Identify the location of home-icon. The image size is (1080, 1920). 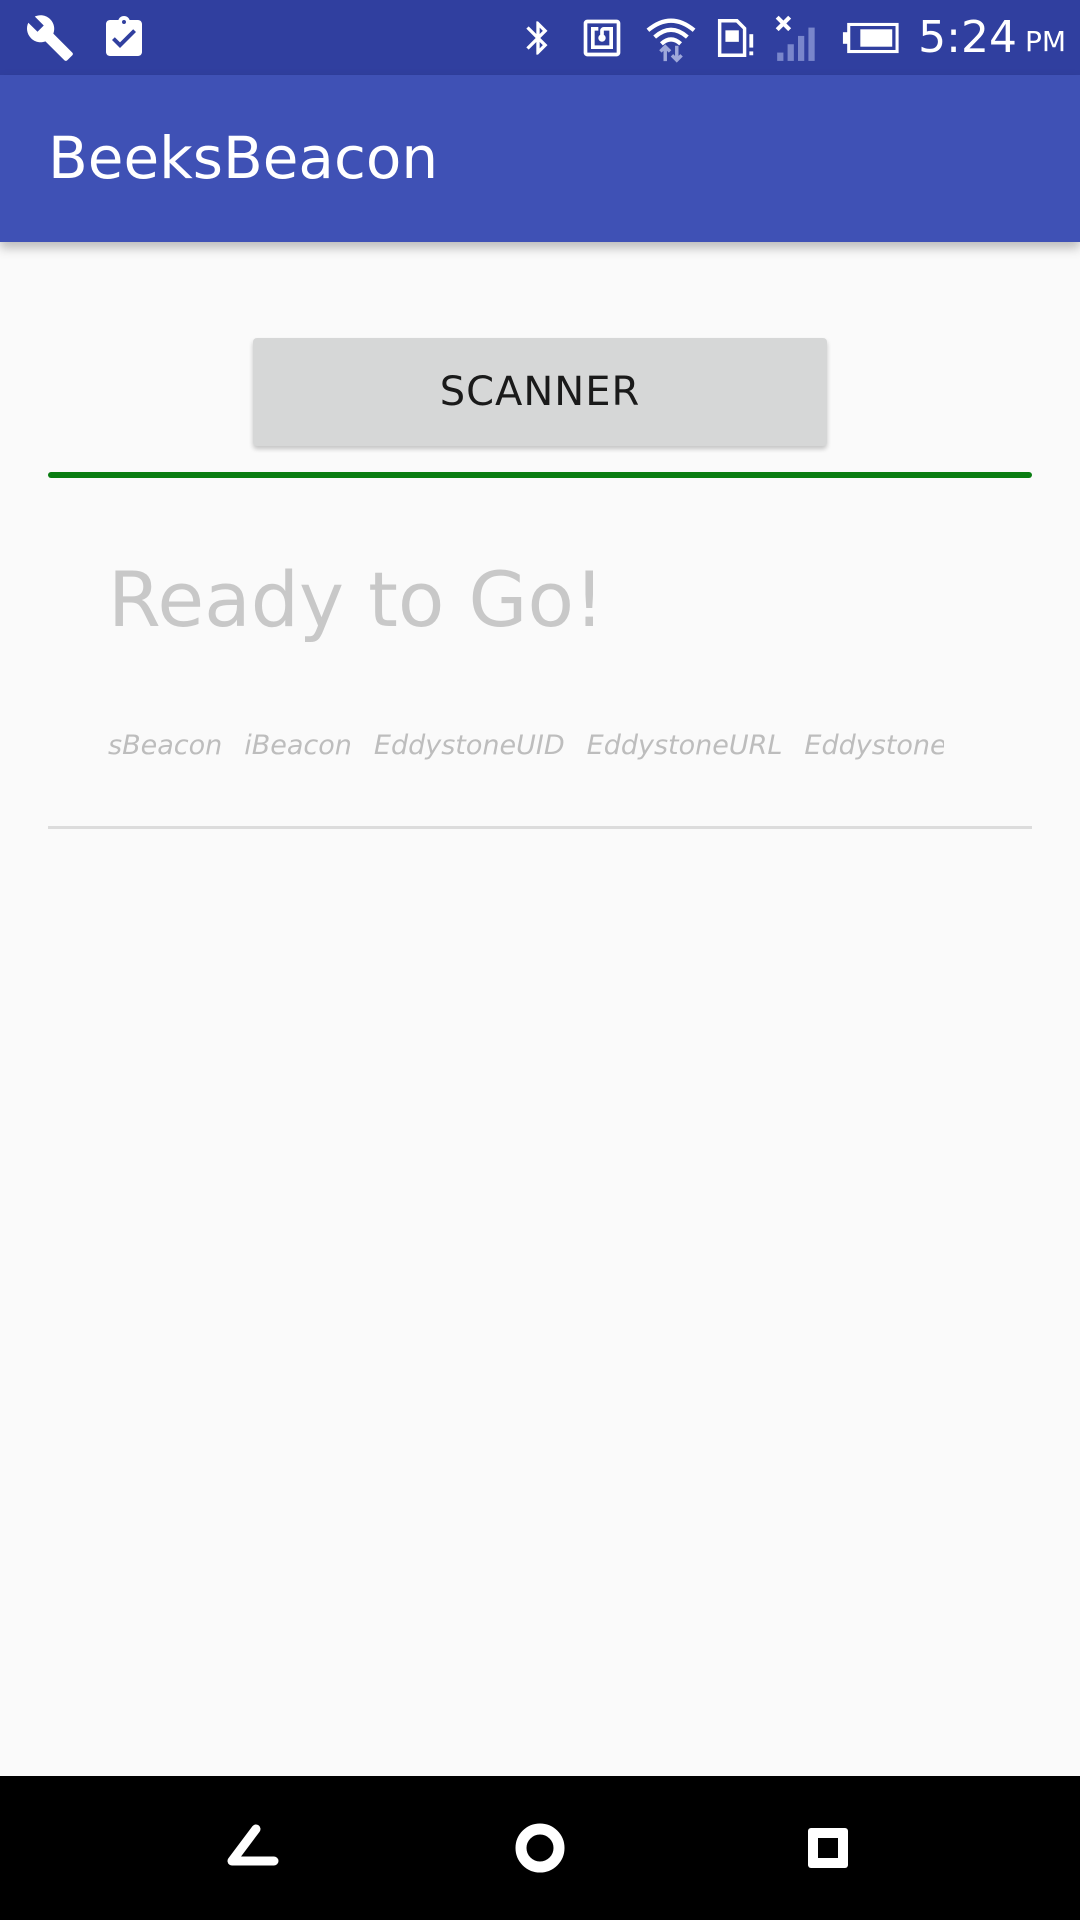
(540, 1848).